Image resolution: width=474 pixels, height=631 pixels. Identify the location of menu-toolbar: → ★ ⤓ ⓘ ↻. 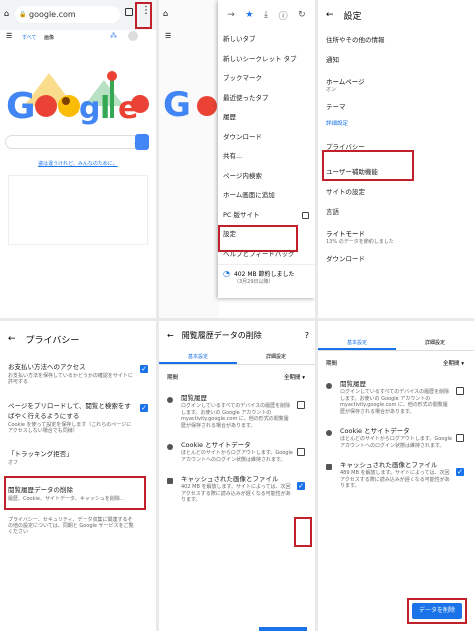
(266, 15).